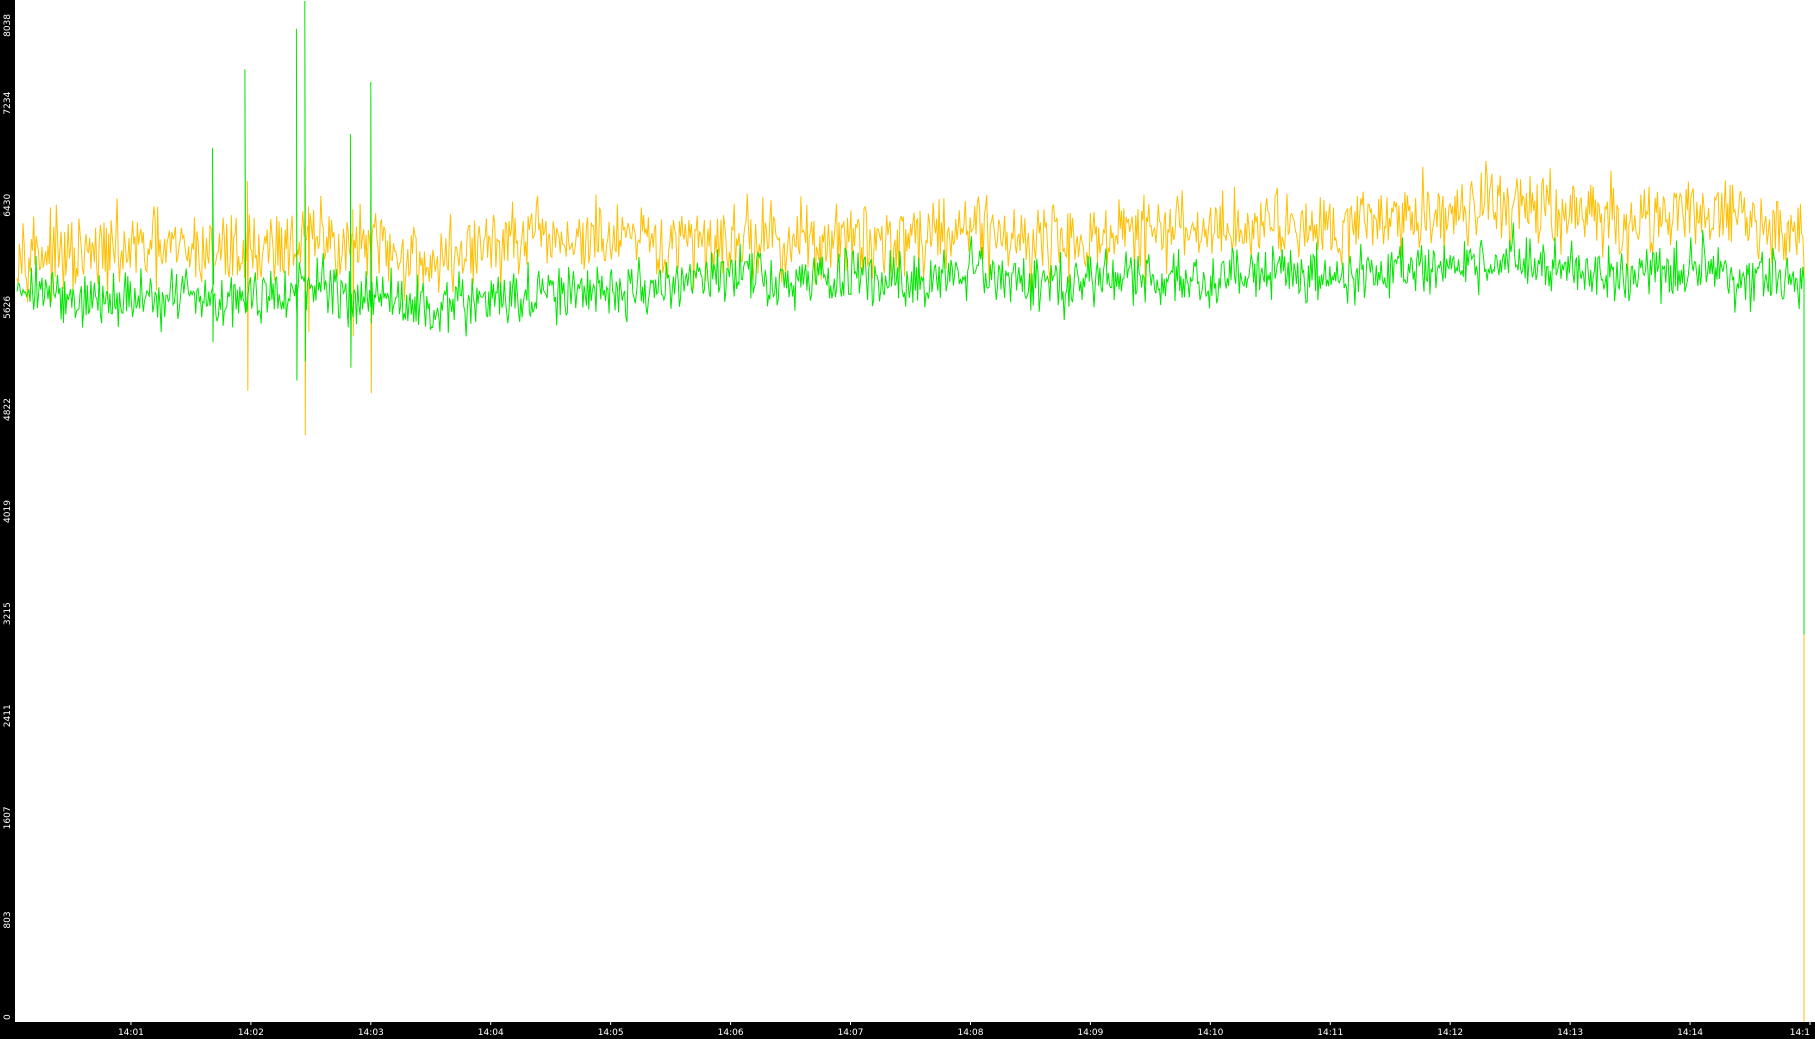 Image resolution: width=1815 pixels, height=1039 pixels. Describe the element at coordinates (1690, 1033) in the screenshot. I see `x-tick-label: 14:14` at that location.